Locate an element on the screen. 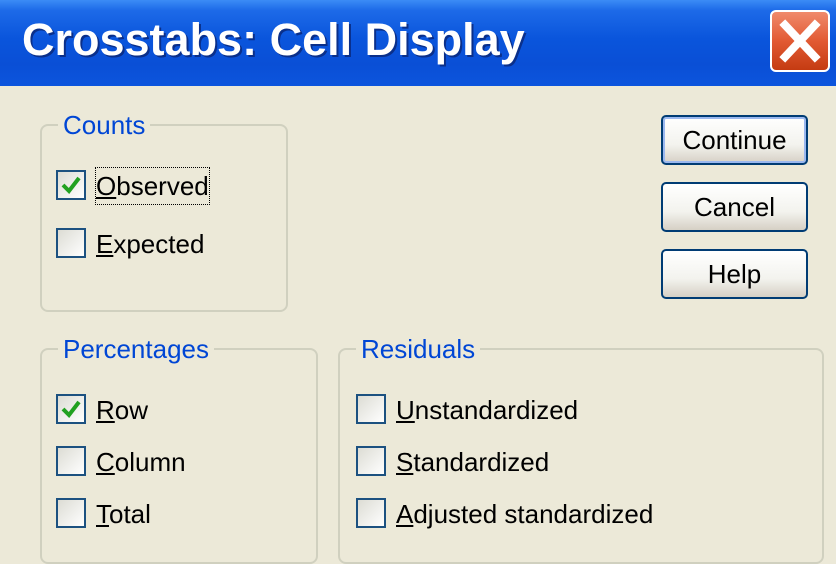 This screenshot has height=564, width=836. standardized-label: Standardized is located at coordinates (473, 462).